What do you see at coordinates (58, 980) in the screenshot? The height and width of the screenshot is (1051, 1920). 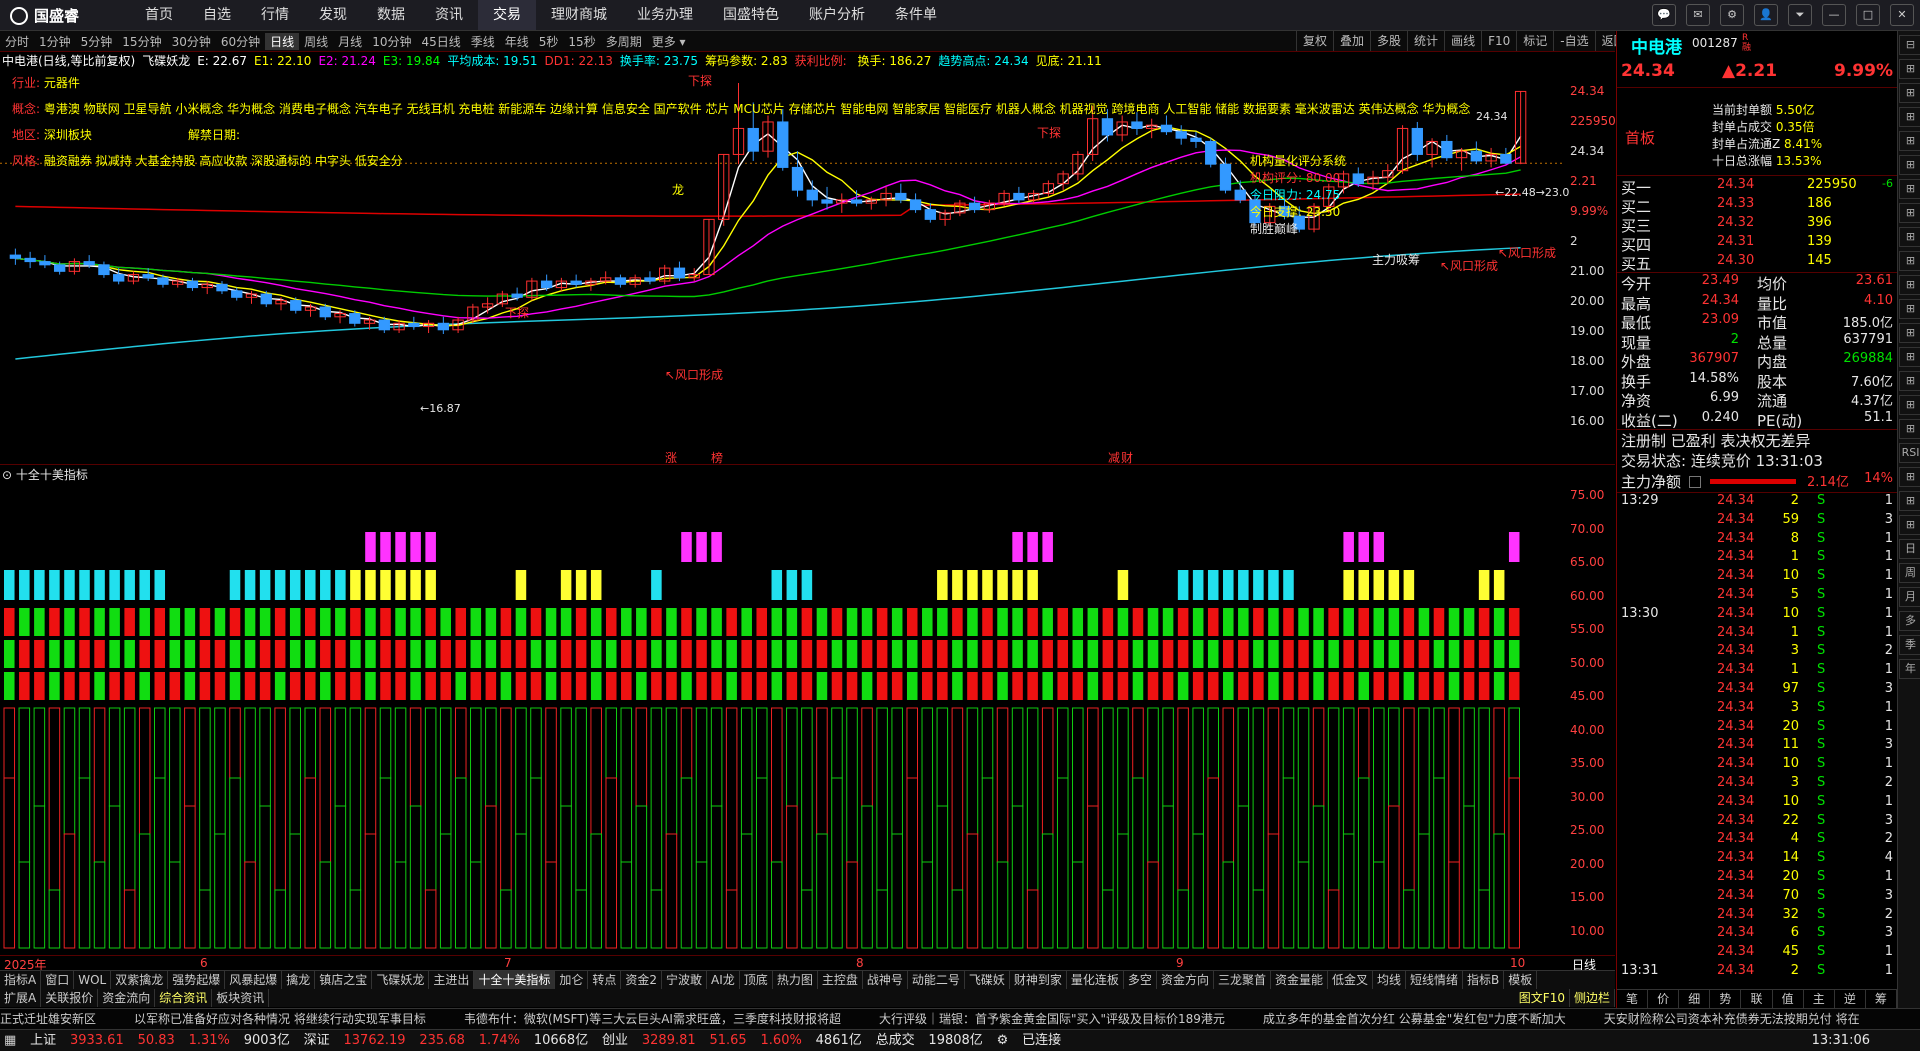 I see `indicator-tab-1: 窗口` at bounding box center [58, 980].